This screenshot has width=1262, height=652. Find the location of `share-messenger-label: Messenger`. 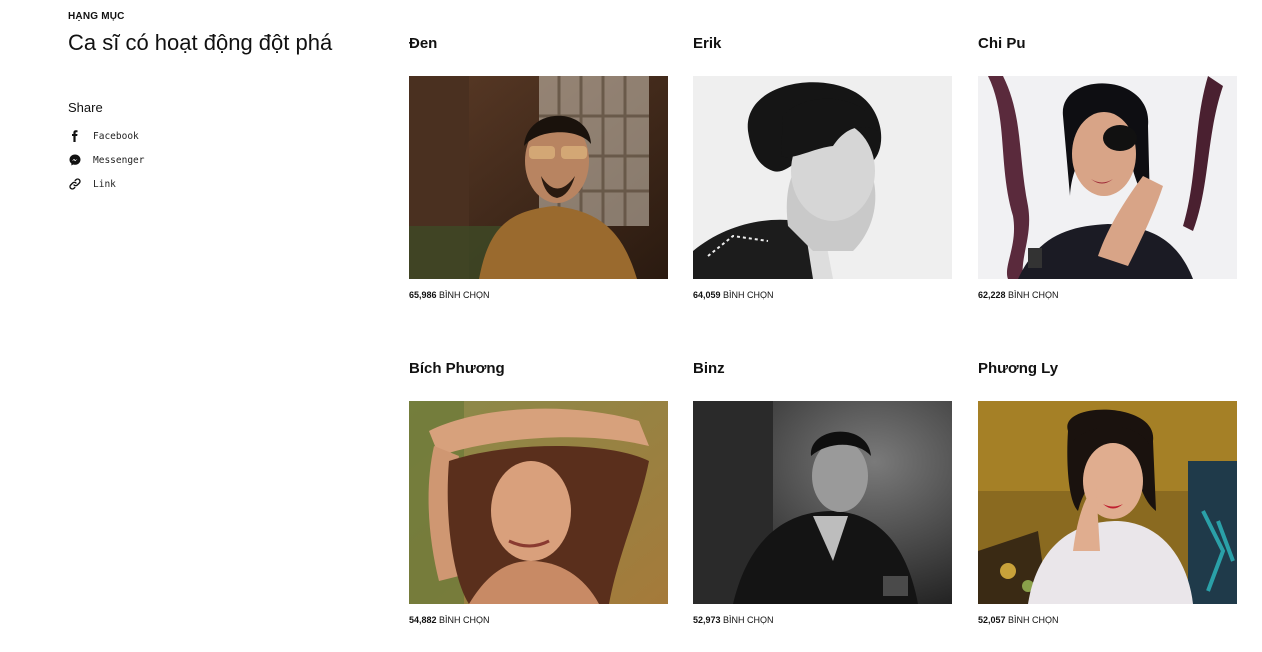

share-messenger-label: Messenger is located at coordinates (119, 160).